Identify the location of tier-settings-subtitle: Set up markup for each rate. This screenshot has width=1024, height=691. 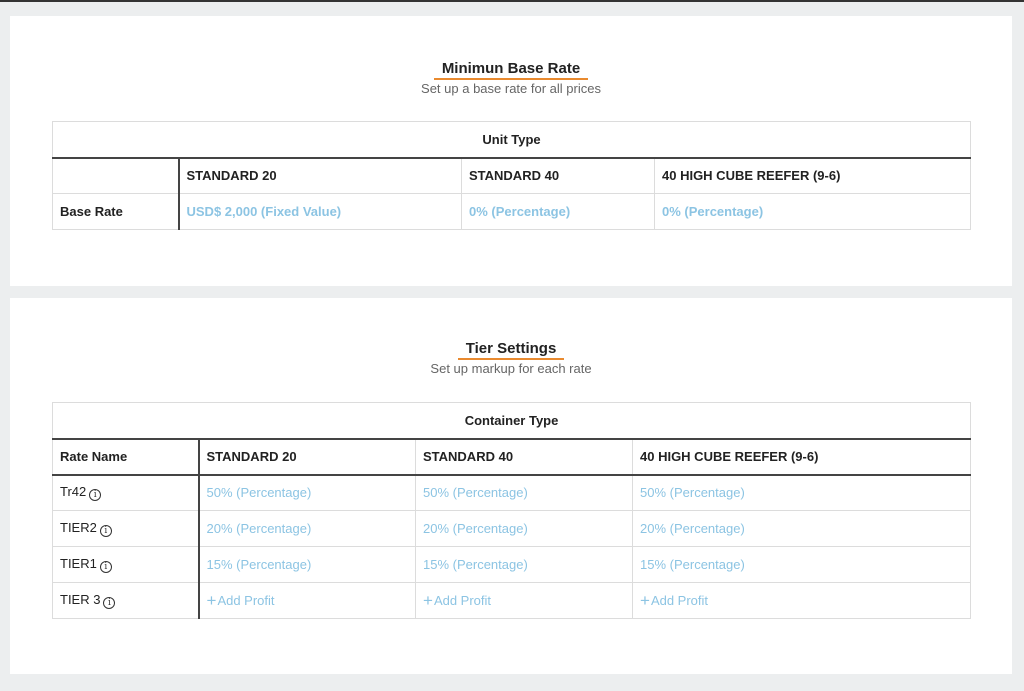
(511, 368).